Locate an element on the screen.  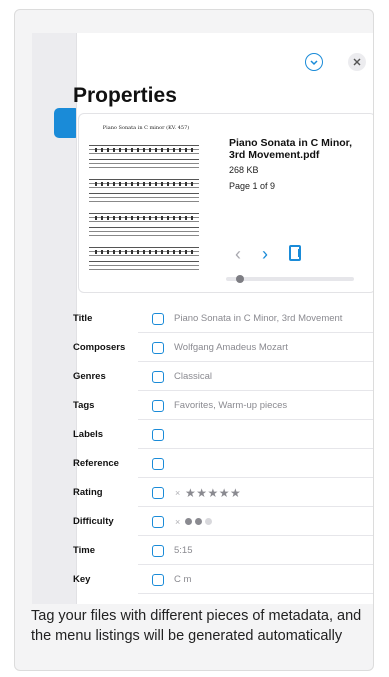
confirm-button is located at coordinates (314, 62).